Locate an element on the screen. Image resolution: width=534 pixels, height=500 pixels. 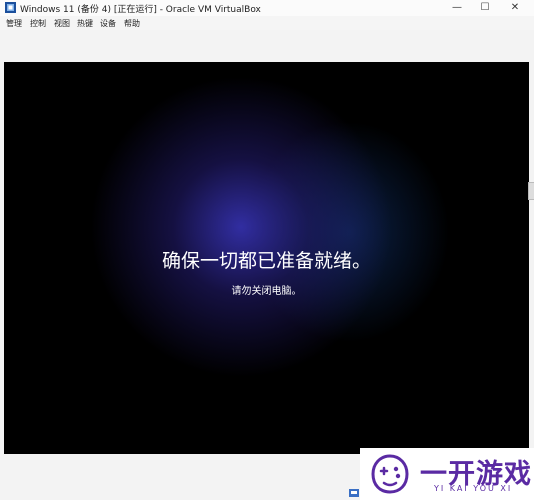
gamepad-logo-icon is located at coordinates (390, 474).